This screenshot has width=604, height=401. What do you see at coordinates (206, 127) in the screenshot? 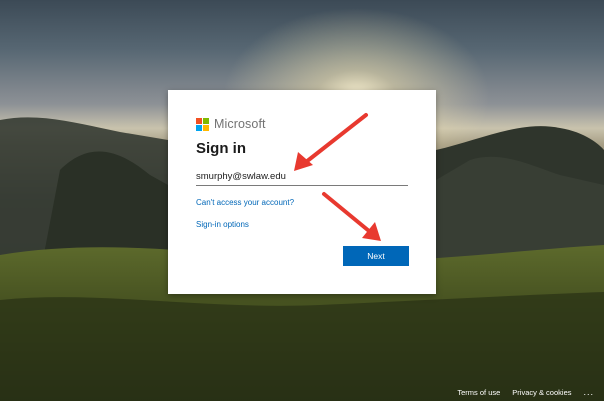
I see `logo-square-yellow` at bounding box center [206, 127].